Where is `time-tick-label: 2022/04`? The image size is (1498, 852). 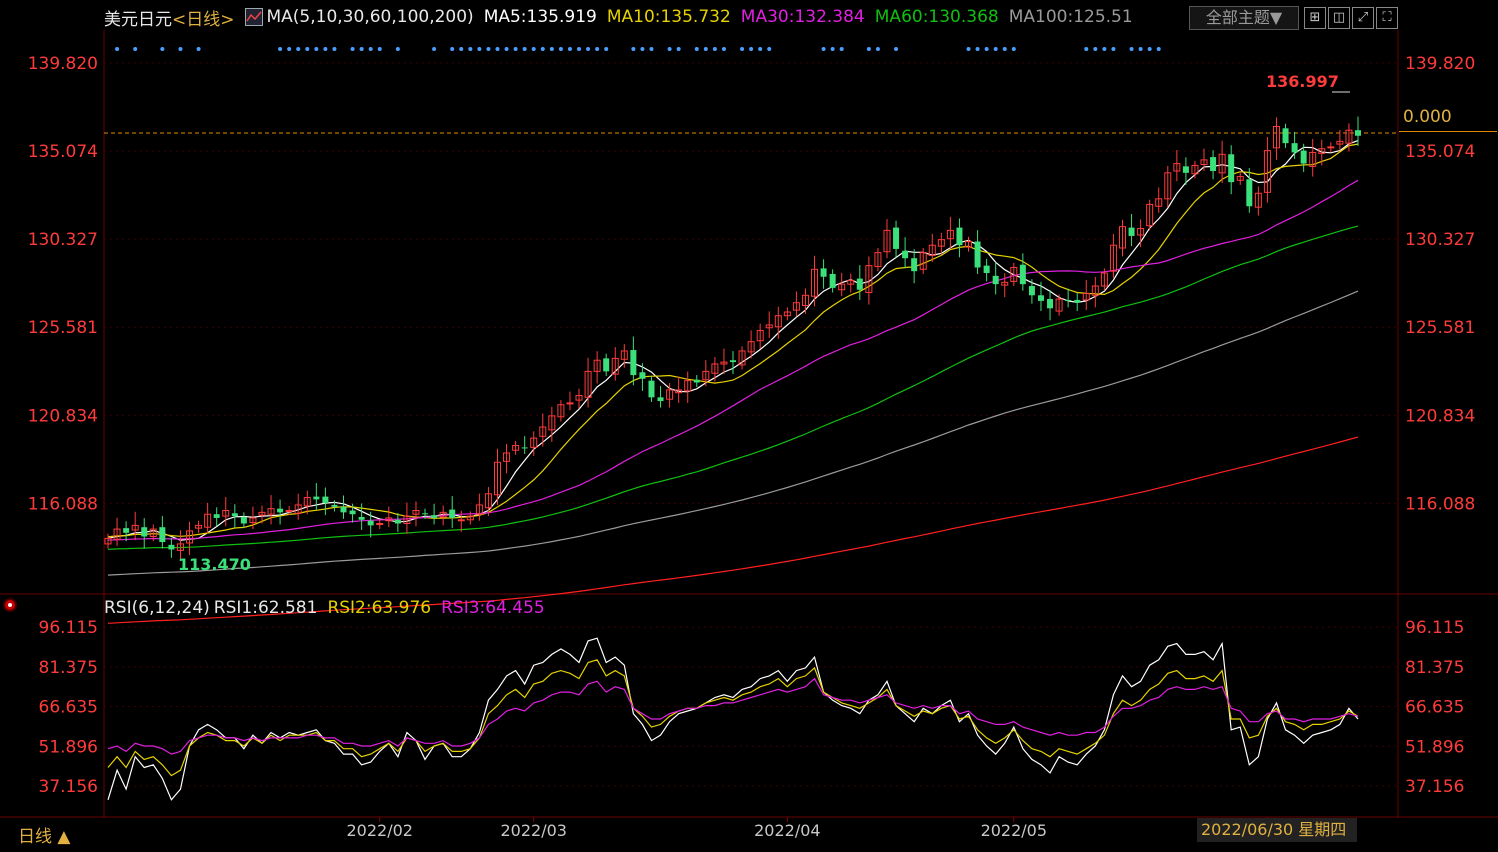
time-tick-label: 2022/04 is located at coordinates (787, 830).